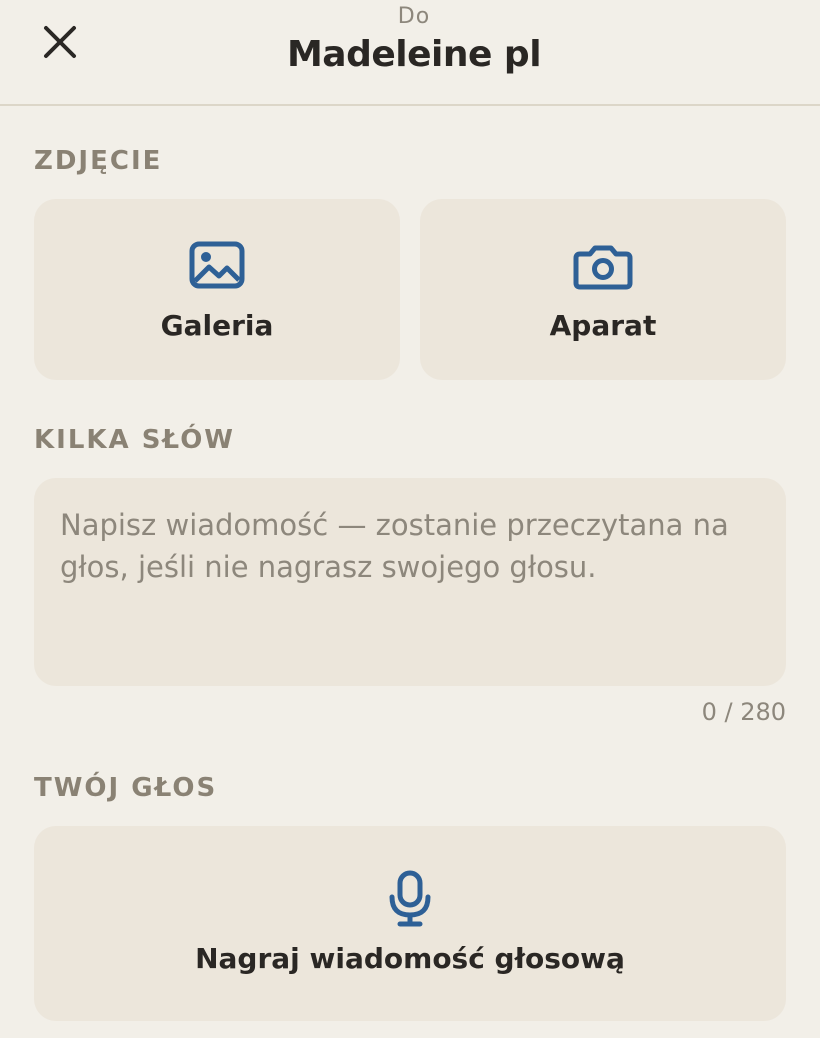  I want to click on message-section-label: KILKA SŁÓW, so click(134, 440).